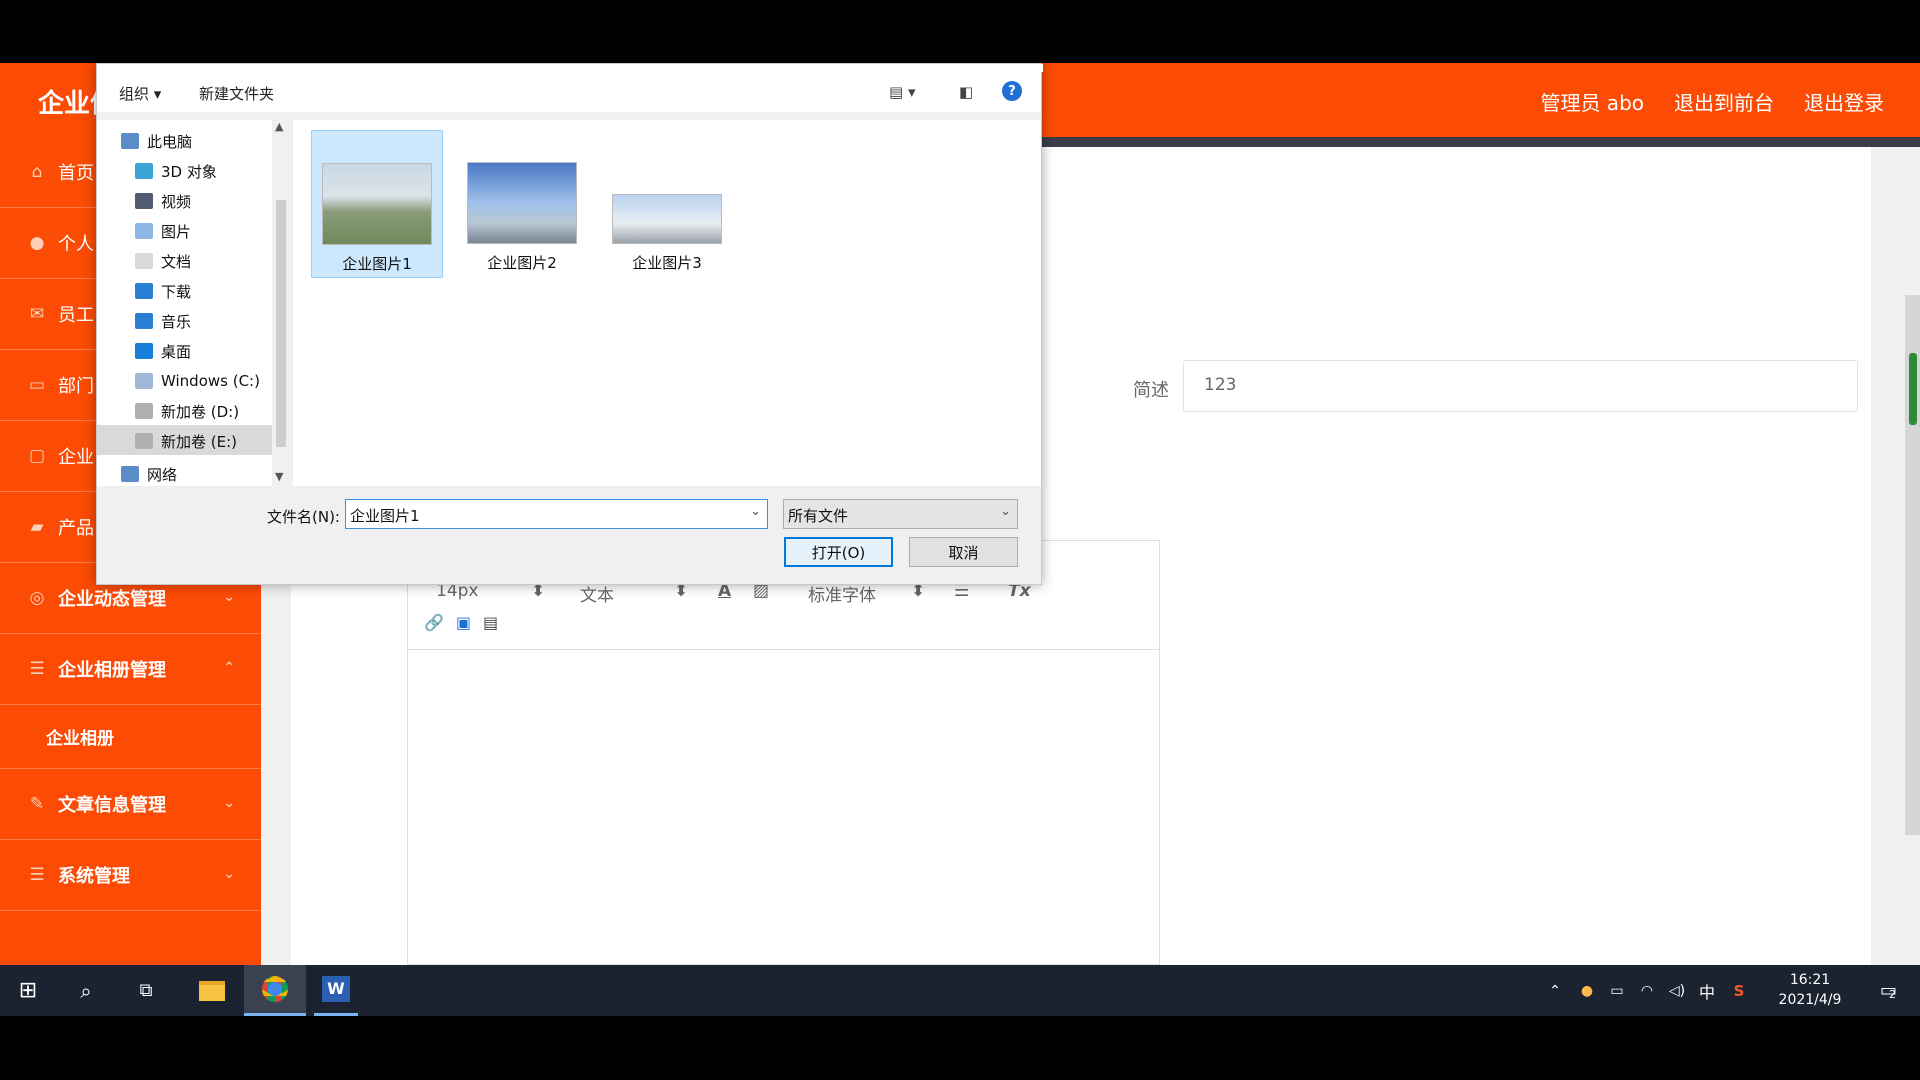  I want to click on task-view-icon: ⧉, so click(146, 990).